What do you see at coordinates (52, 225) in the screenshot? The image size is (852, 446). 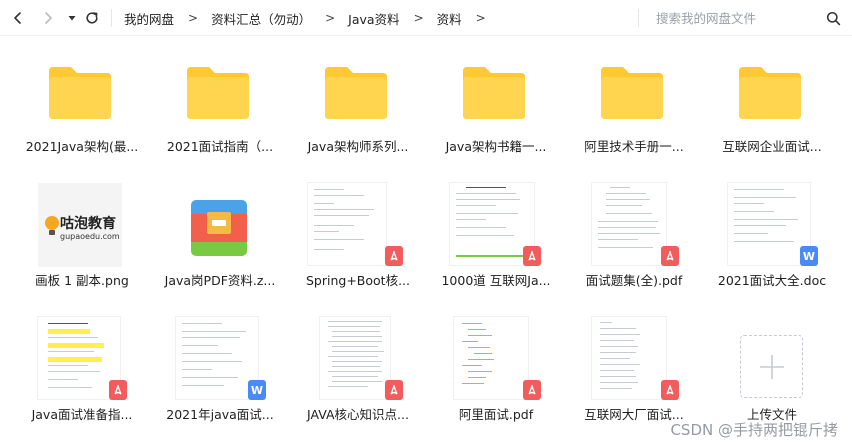 I see `lightbulb-icon` at bounding box center [52, 225].